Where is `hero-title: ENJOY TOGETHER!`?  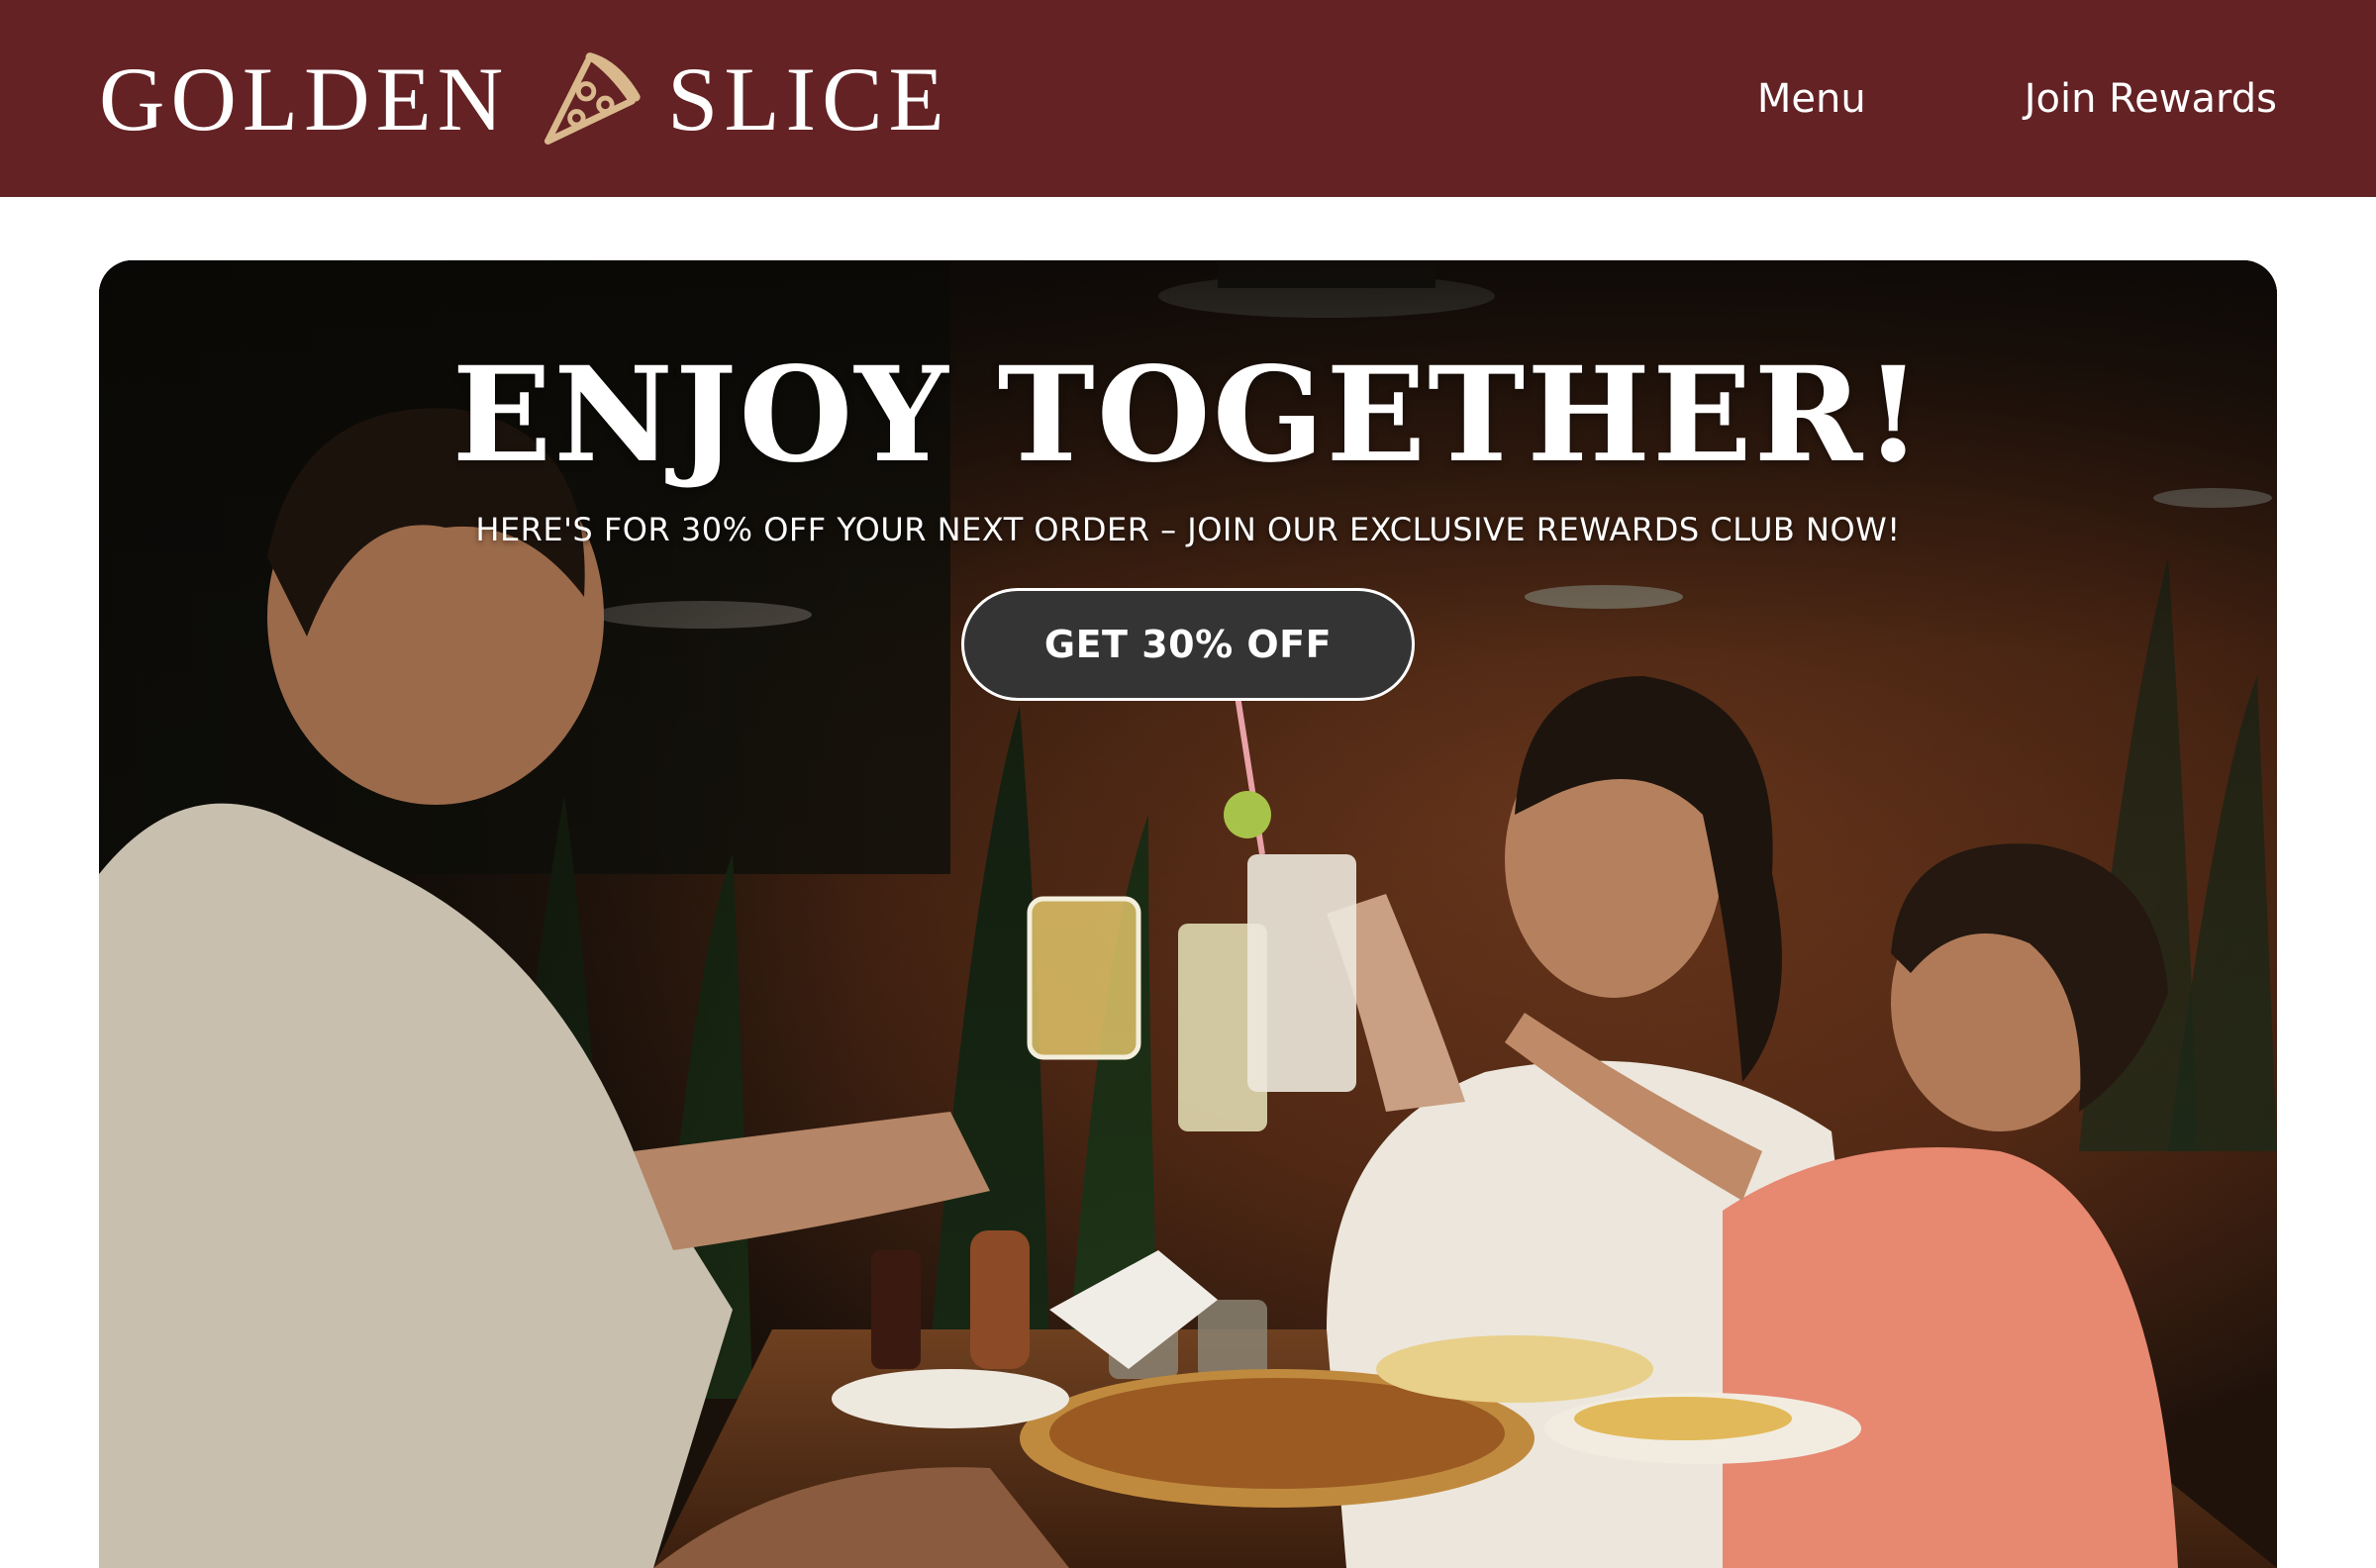 hero-title: ENJOY TOGETHER! is located at coordinates (1188, 415).